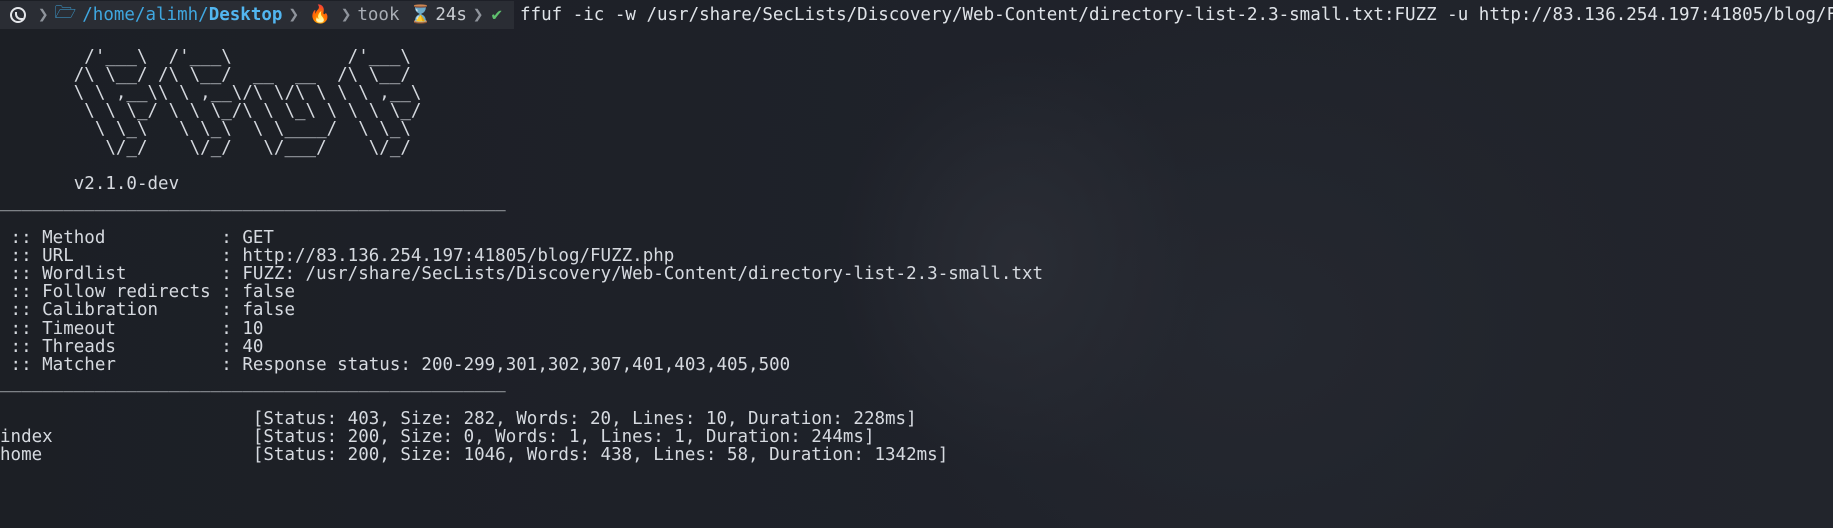 This screenshot has width=1833, height=528. I want to click on ascii-banner-line: \ \ ,__\\ \ ,__\/\ \/\ \ \ \ ,__\, so click(211, 93).